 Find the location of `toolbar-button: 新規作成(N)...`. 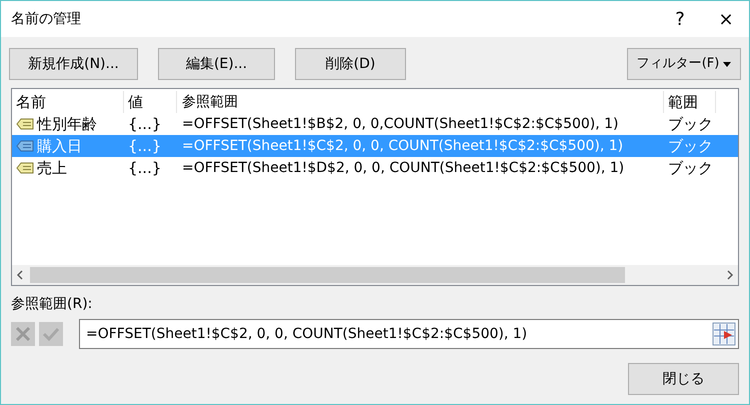

toolbar-button: 新規作成(N)... is located at coordinates (73, 64).